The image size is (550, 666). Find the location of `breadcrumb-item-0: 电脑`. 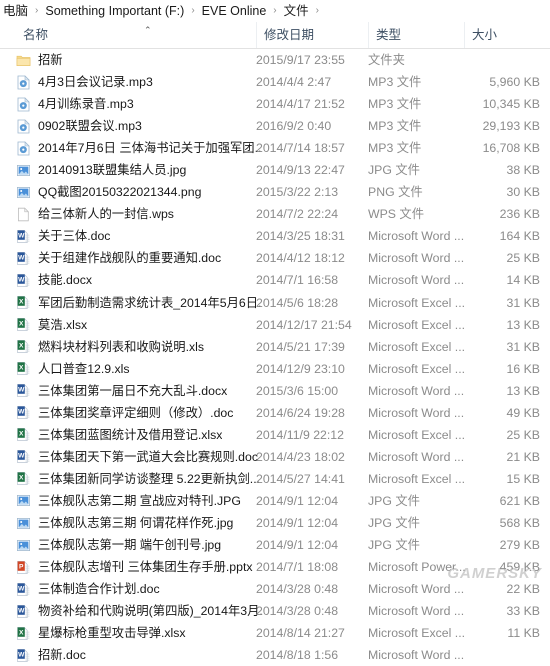

breadcrumb-item-0: 电脑 is located at coordinates (15, 11).